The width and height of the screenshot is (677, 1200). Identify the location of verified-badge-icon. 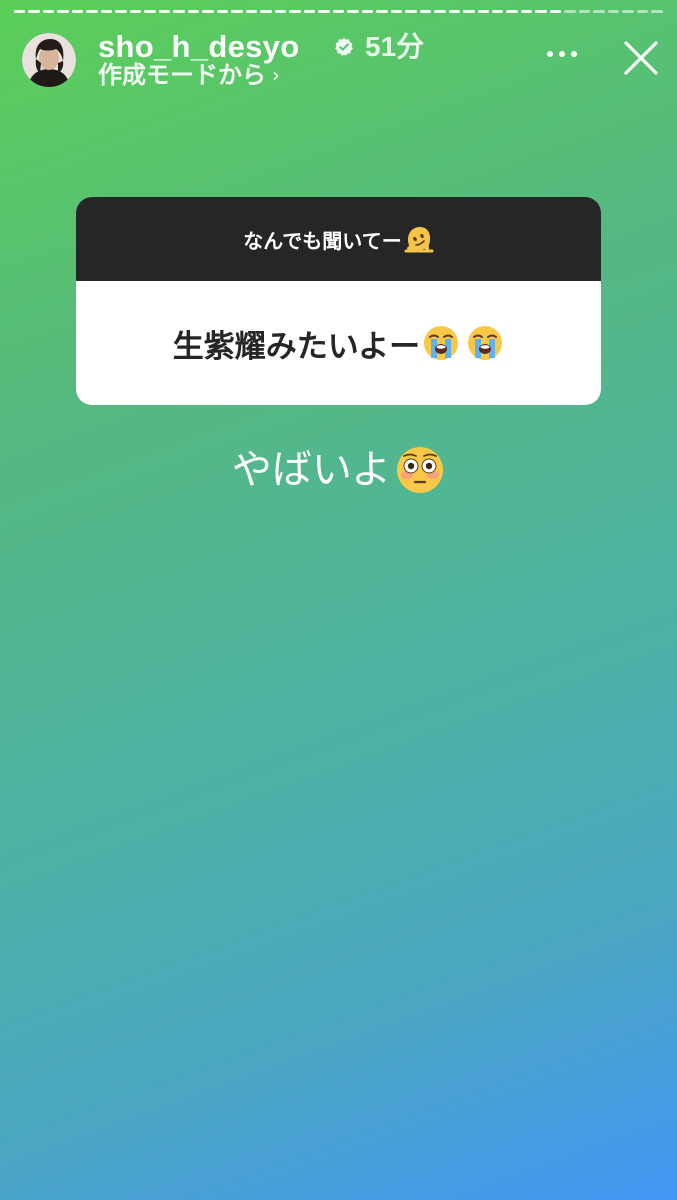
(344, 46).